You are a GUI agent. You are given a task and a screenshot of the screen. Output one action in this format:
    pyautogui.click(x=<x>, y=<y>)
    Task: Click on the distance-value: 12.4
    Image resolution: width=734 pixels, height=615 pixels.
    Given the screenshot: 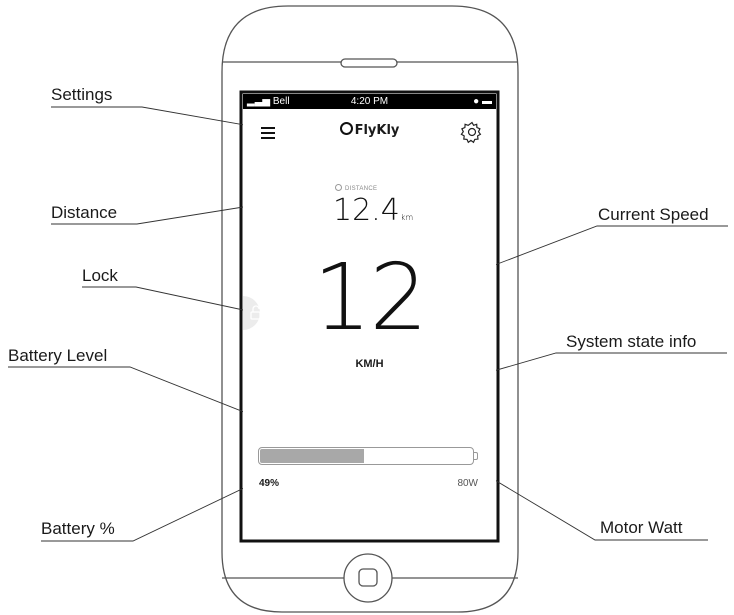 What is the action you would take?
    pyautogui.click(x=366, y=210)
    